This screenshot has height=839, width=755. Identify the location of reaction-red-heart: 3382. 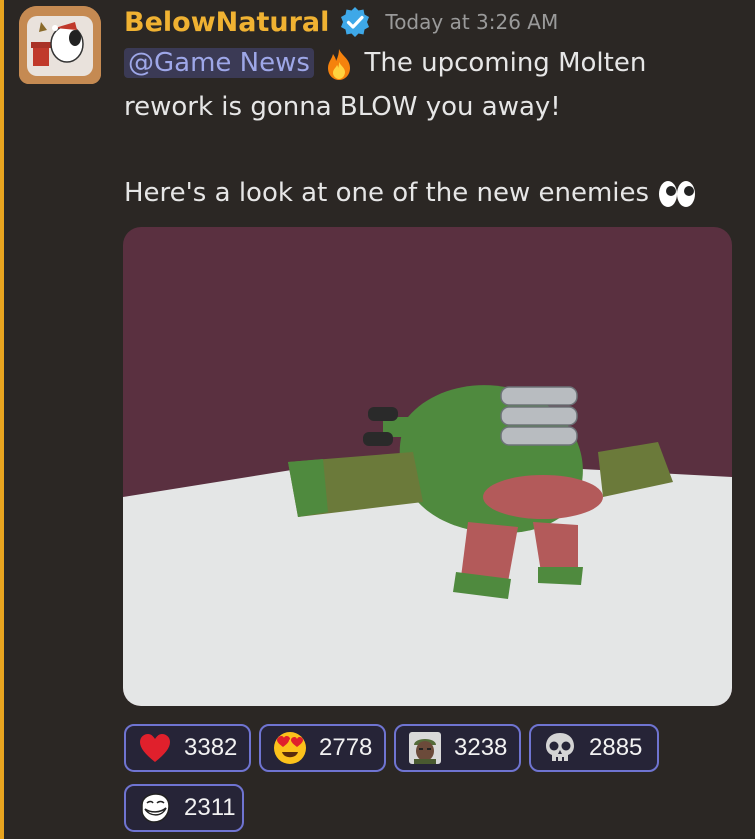
(187, 748).